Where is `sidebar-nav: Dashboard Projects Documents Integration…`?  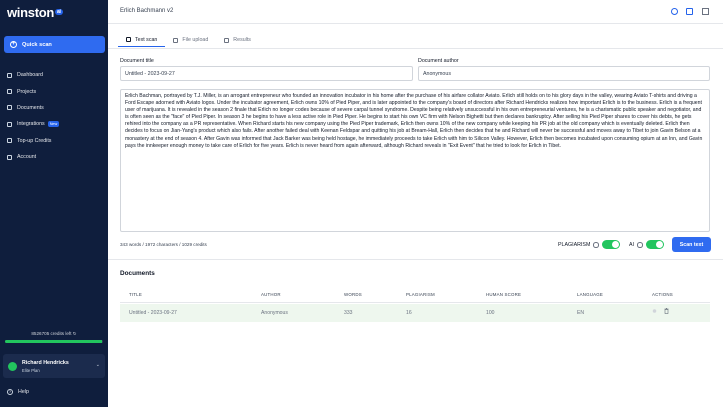
sidebar-nav: Dashboard Projects Documents Integration… is located at coordinates (54, 116).